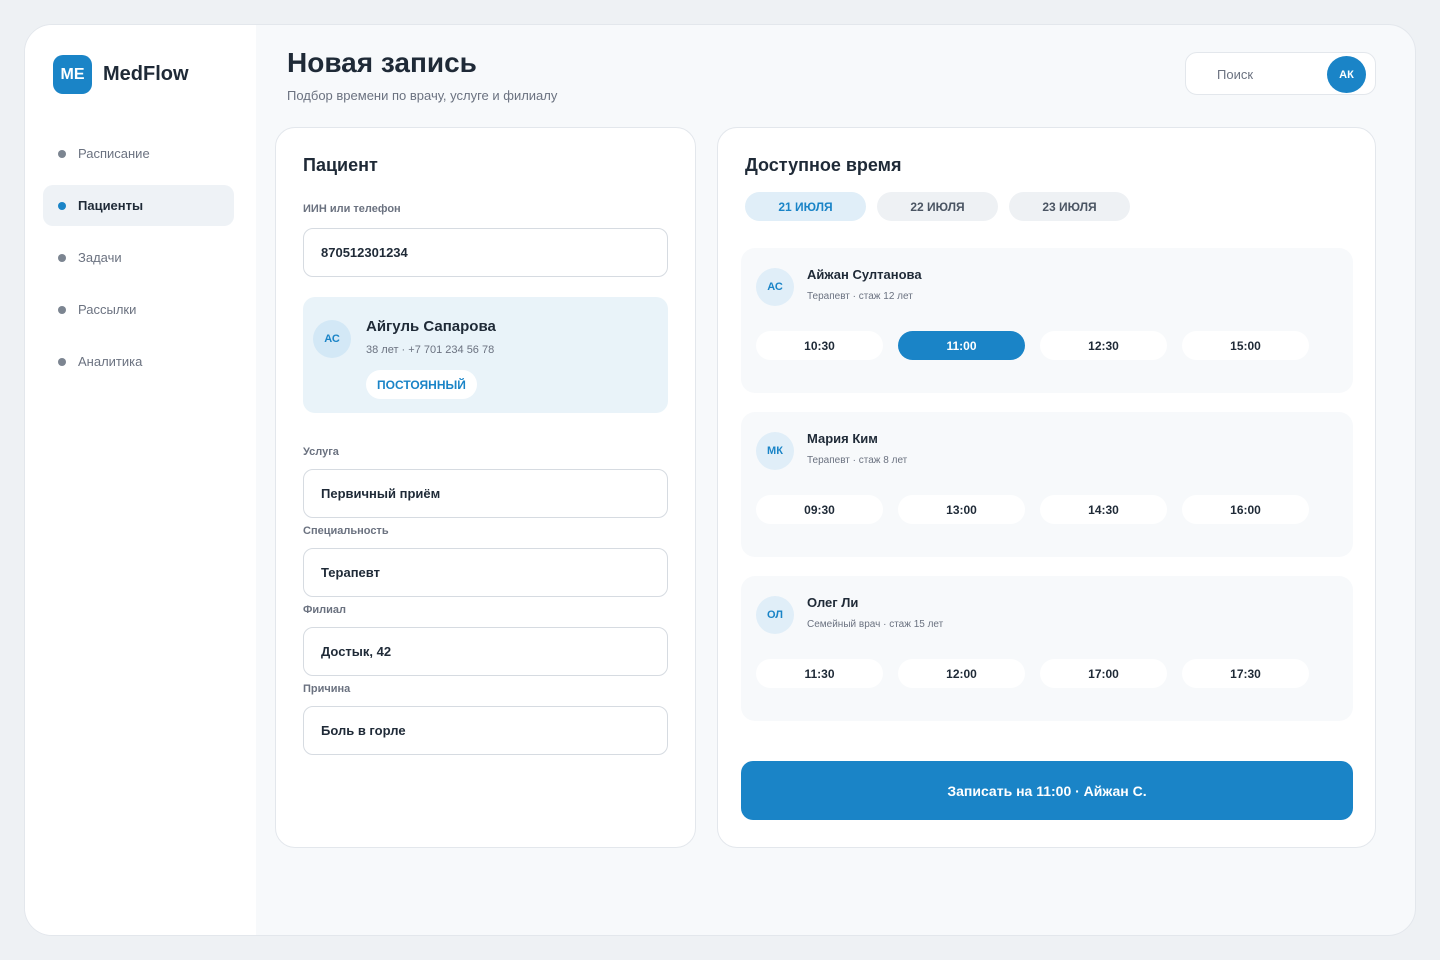 The height and width of the screenshot is (960, 1440). What do you see at coordinates (146, 74) in the screenshot?
I see `app-name: MedFlow` at bounding box center [146, 74].